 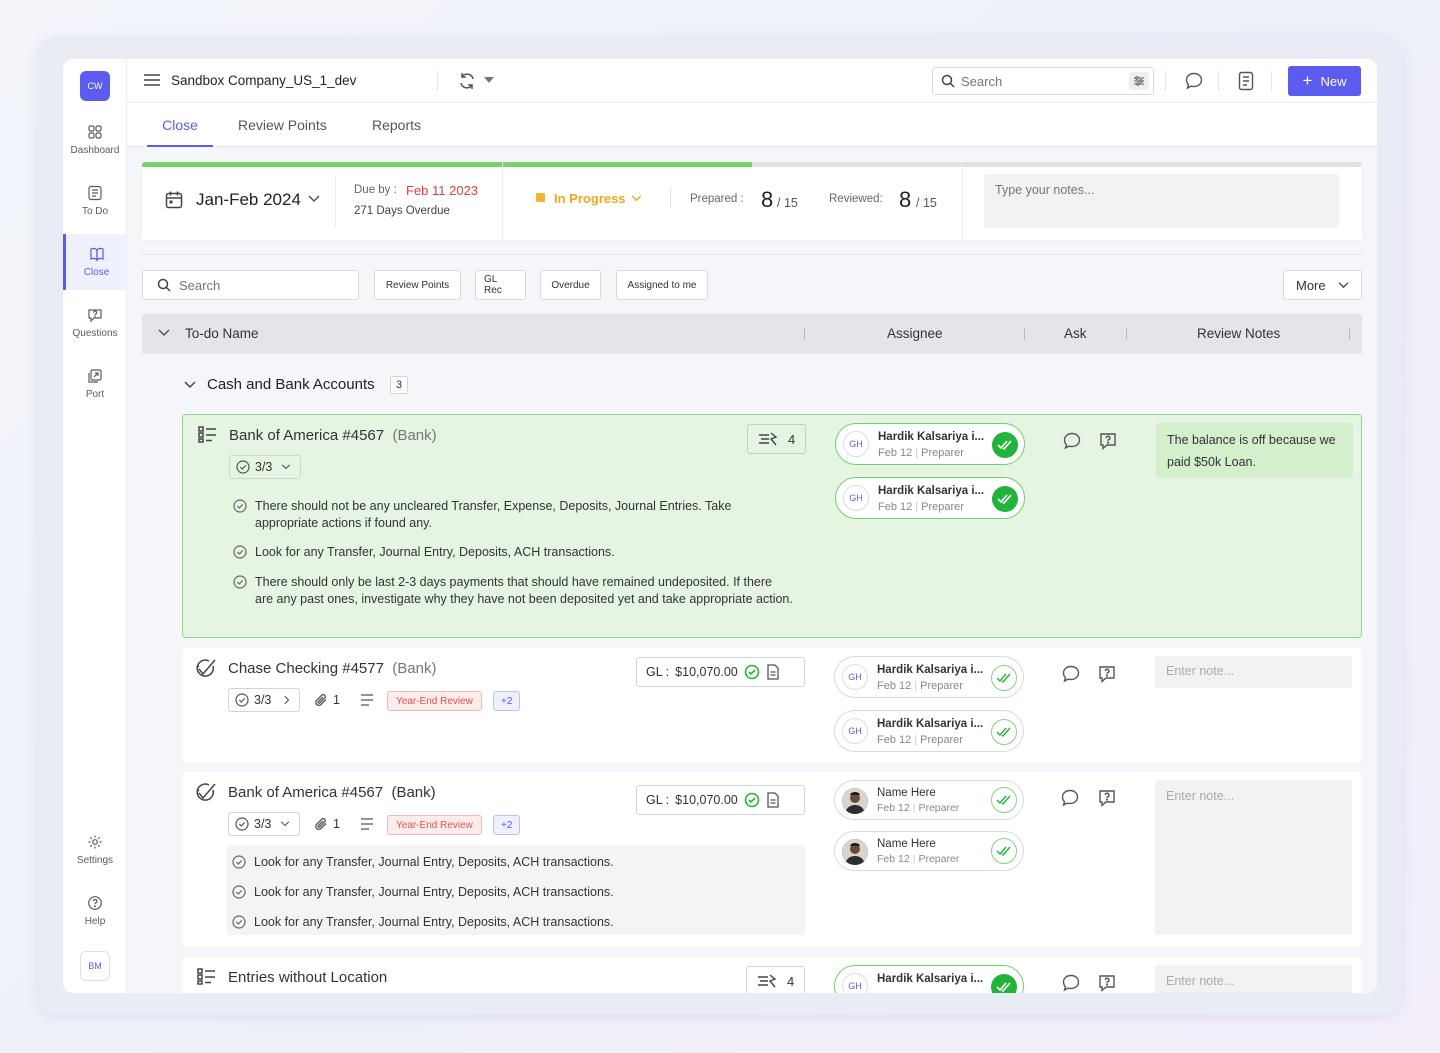 I want to click on sidebar-item-questions: Questions, so click(x=95, y=323).